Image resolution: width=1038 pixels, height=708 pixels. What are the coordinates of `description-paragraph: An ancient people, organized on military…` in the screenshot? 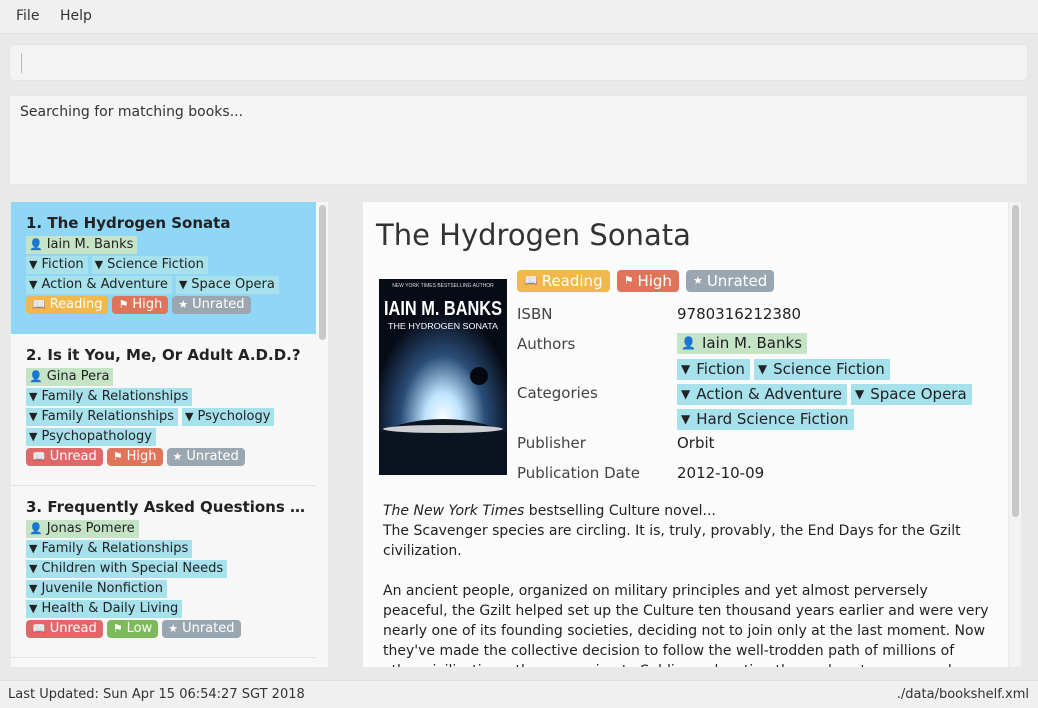 It's located at (686, 625).